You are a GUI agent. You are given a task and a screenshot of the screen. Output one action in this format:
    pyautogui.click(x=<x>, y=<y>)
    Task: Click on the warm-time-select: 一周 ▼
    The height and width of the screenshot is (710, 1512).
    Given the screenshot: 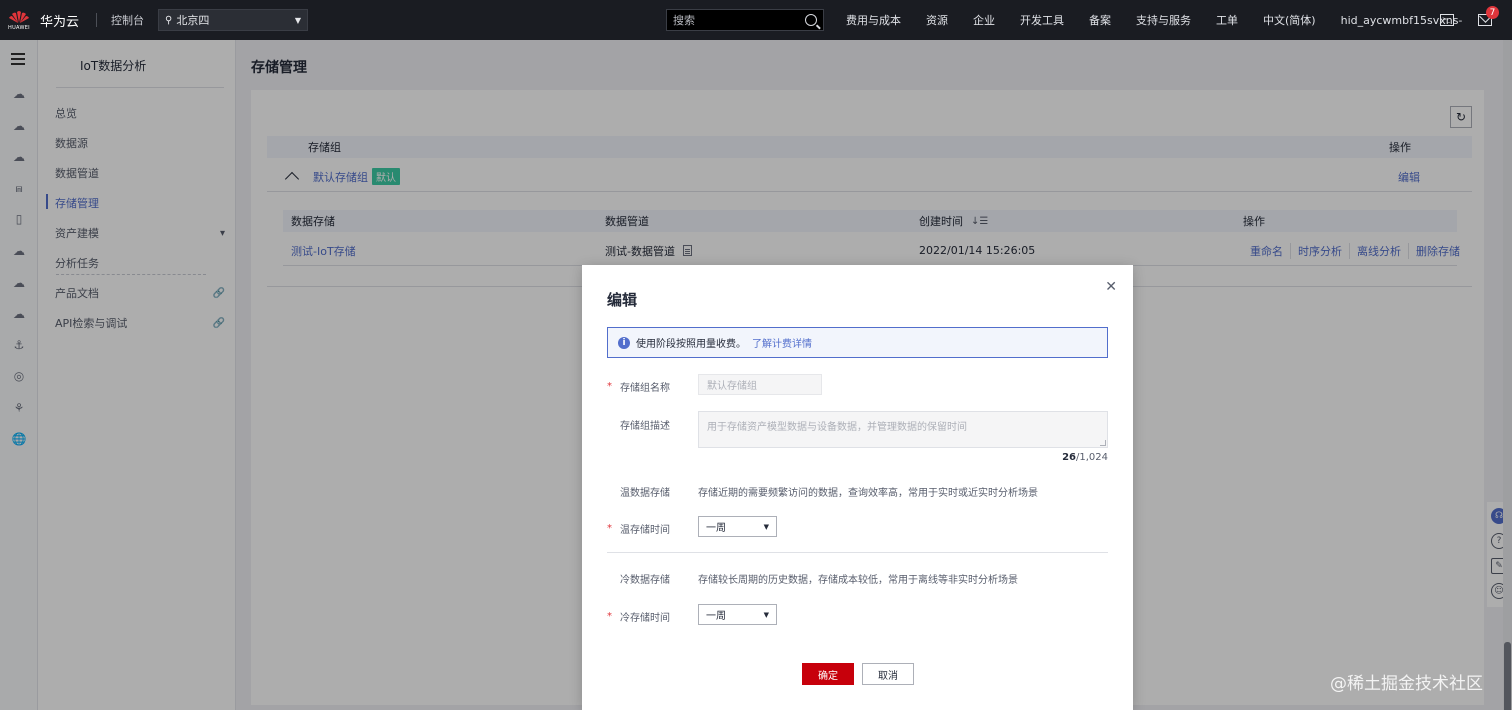 What is the action you would take?
    pyautogui.click(x=737, y=526)
    